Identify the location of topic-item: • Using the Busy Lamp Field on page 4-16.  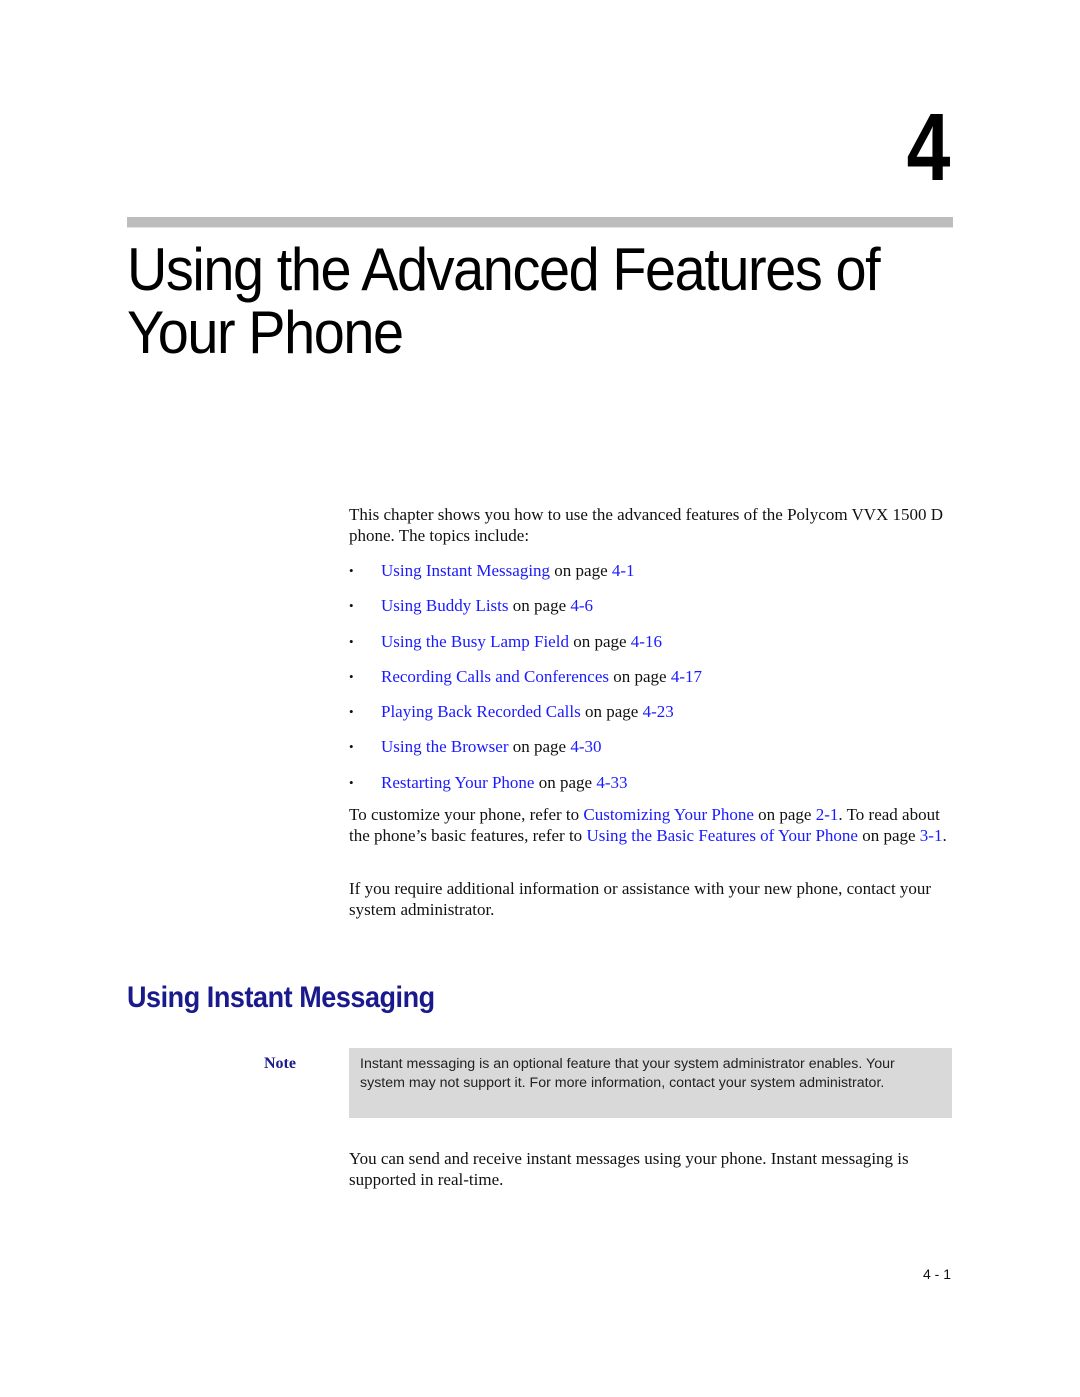
(525, 648).